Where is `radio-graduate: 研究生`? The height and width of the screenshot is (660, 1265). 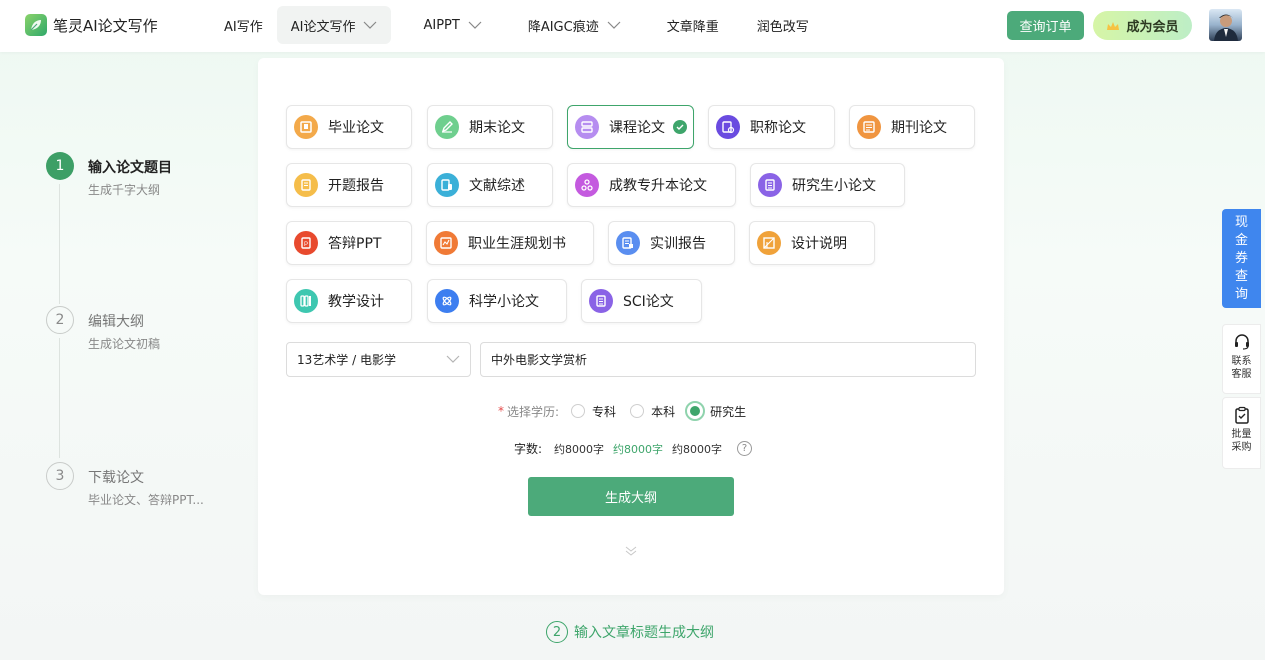 radio-graduate: 研究生 is located at coordinates (715, 411).